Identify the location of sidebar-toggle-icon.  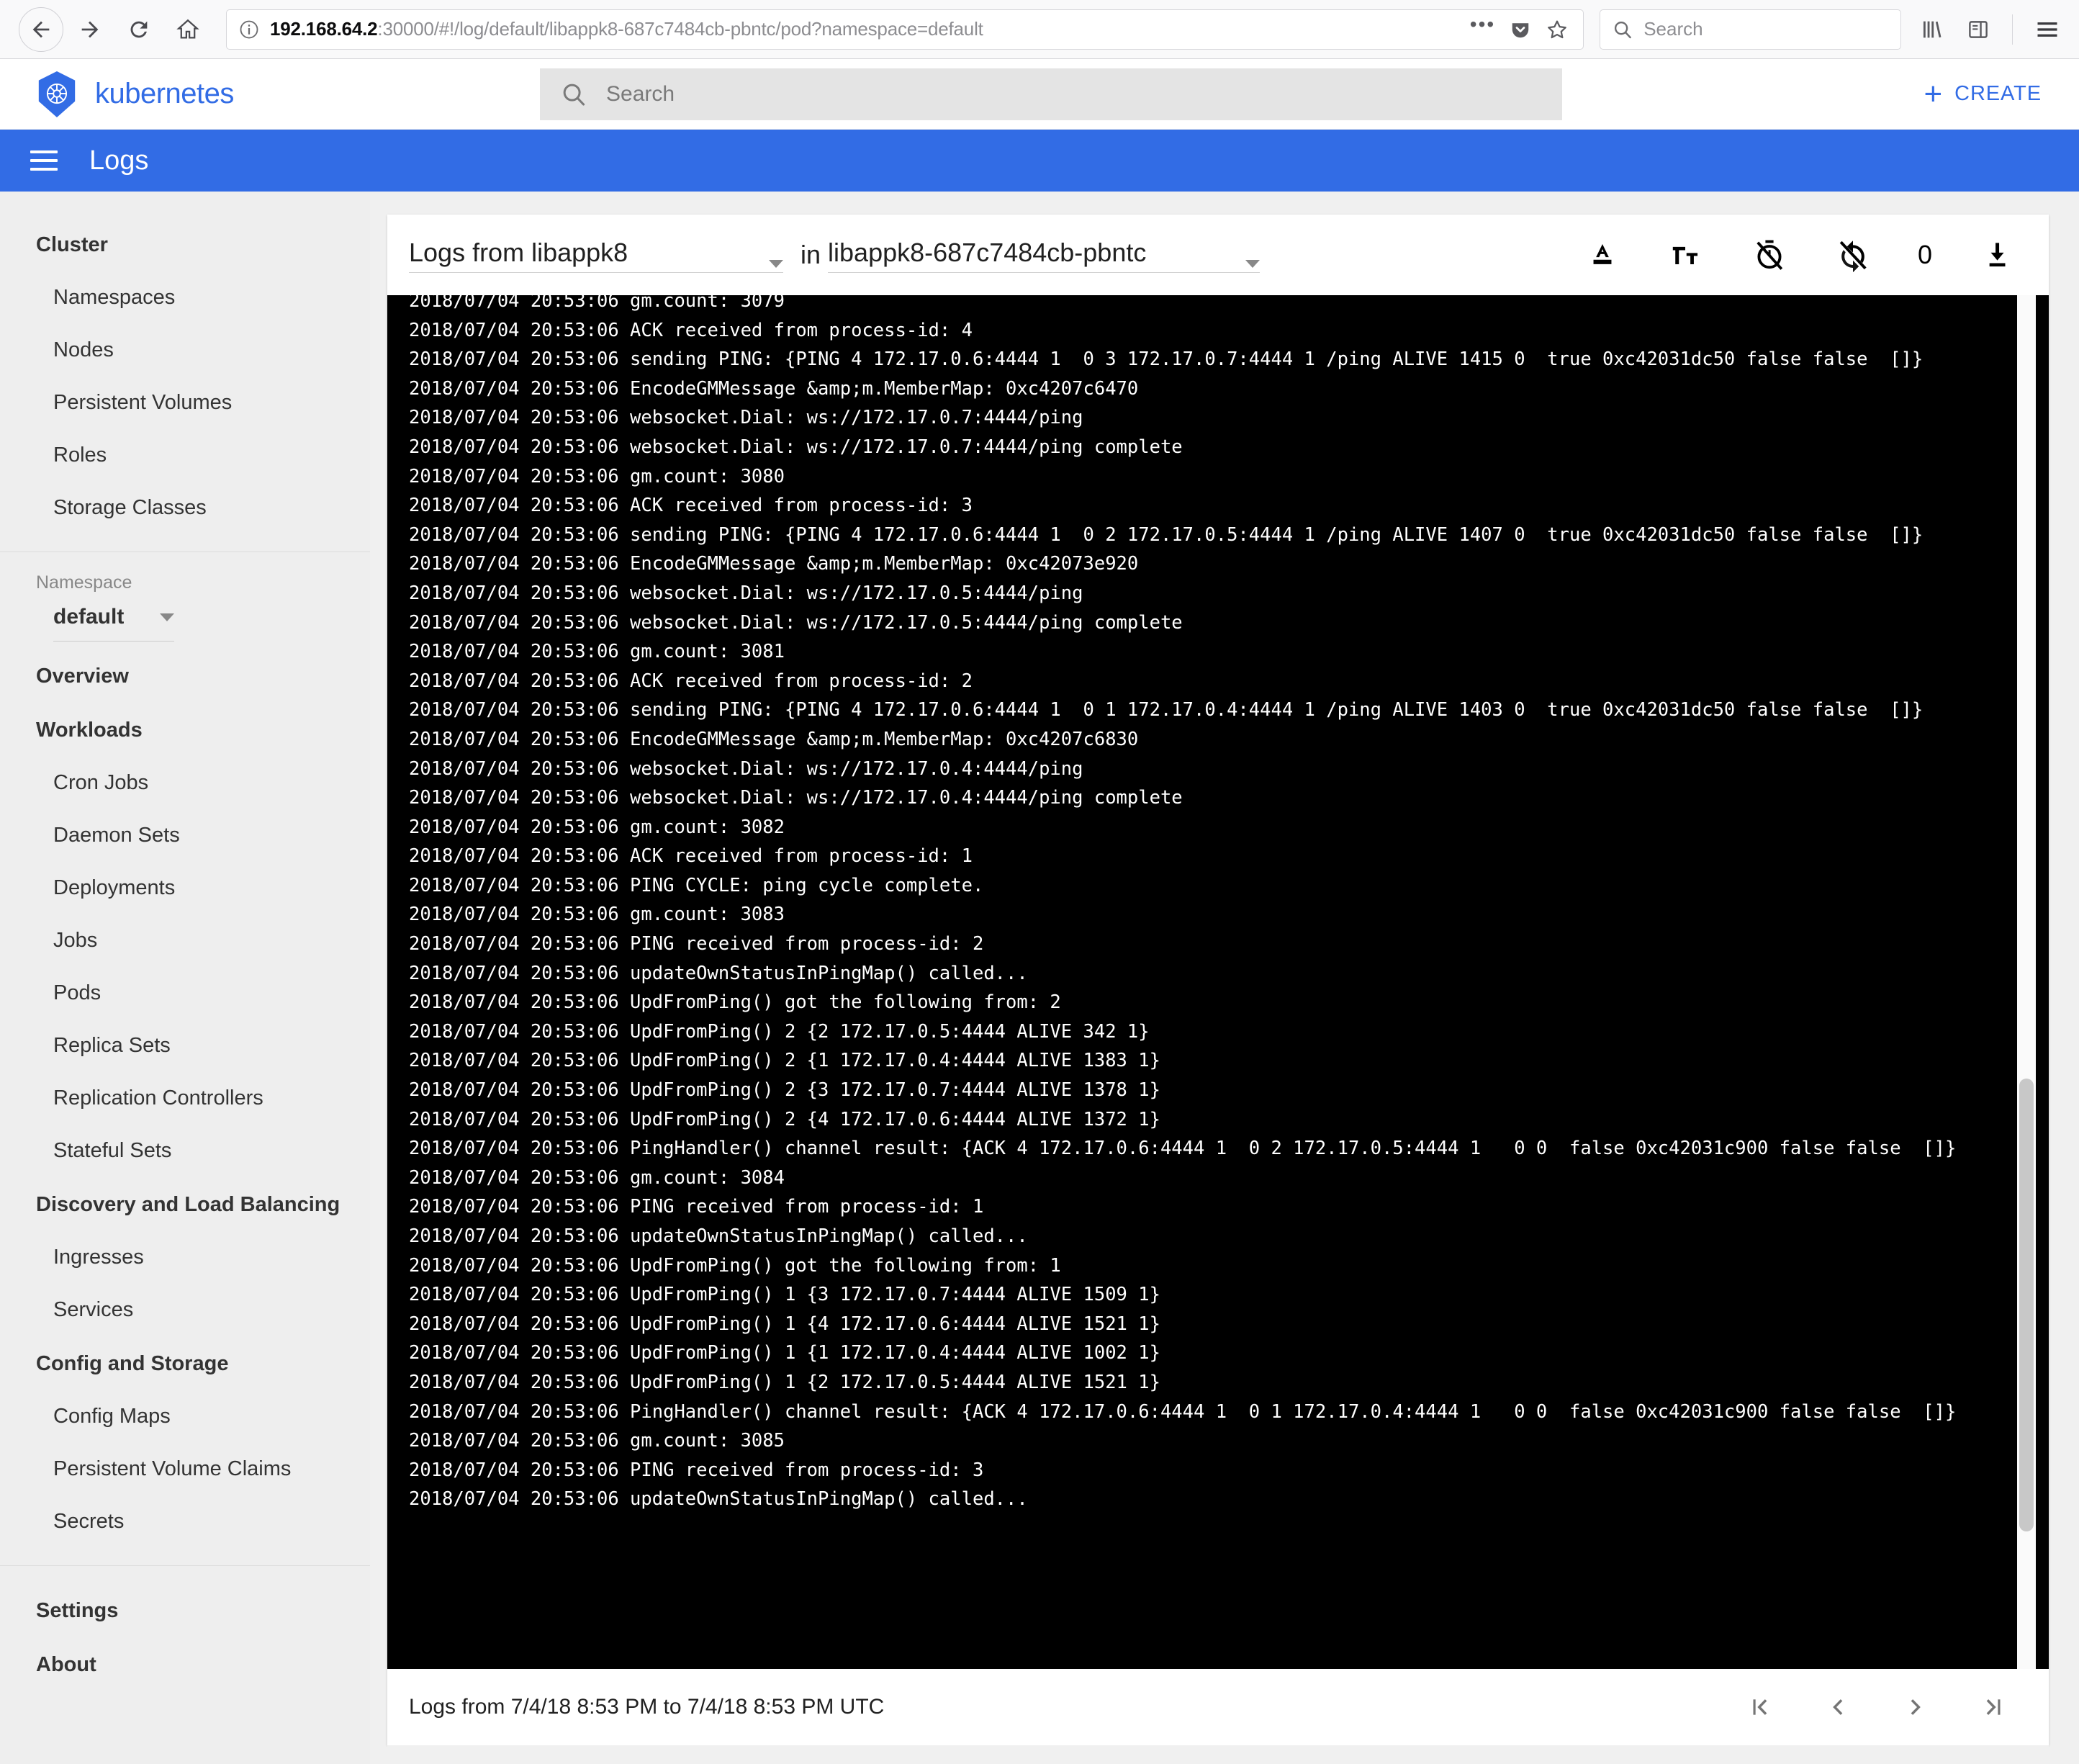
(1978, 29).